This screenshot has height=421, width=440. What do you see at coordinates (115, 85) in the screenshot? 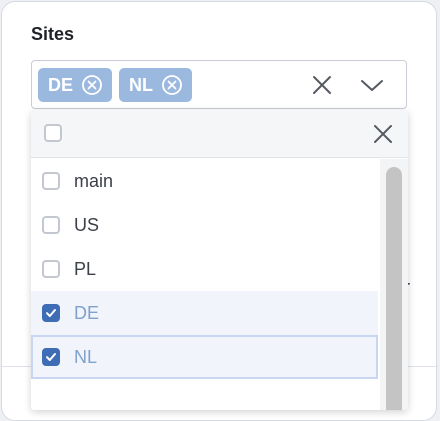
I see `selected-chips: DE NL` at bounding box center [115, 85].